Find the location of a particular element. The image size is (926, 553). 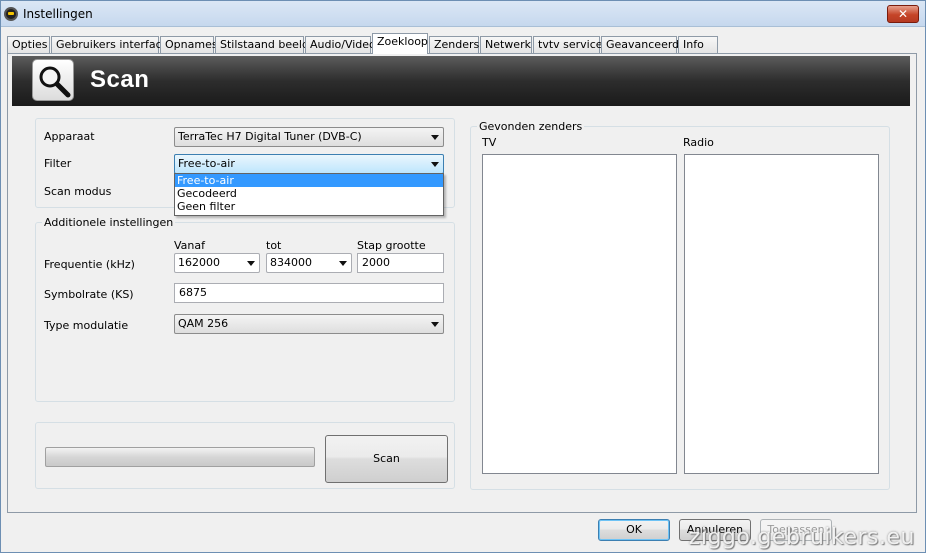

frequency-to-select: 834000 is located at coordinates (309, 263).